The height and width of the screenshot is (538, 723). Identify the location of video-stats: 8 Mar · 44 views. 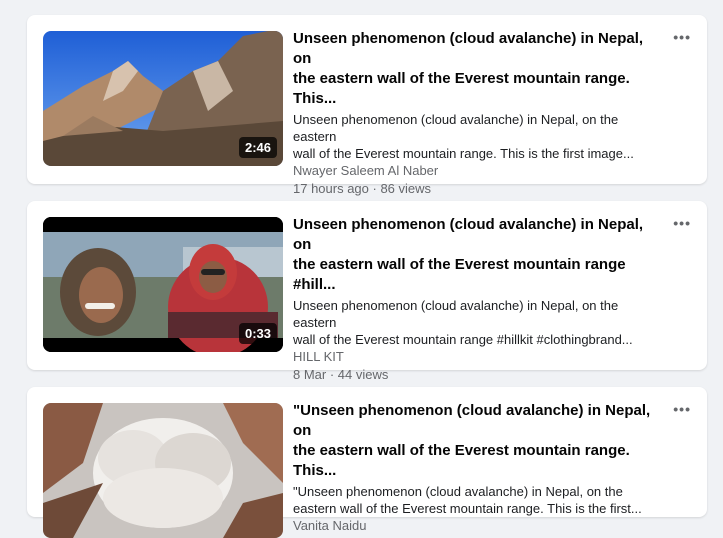
(341, 374).